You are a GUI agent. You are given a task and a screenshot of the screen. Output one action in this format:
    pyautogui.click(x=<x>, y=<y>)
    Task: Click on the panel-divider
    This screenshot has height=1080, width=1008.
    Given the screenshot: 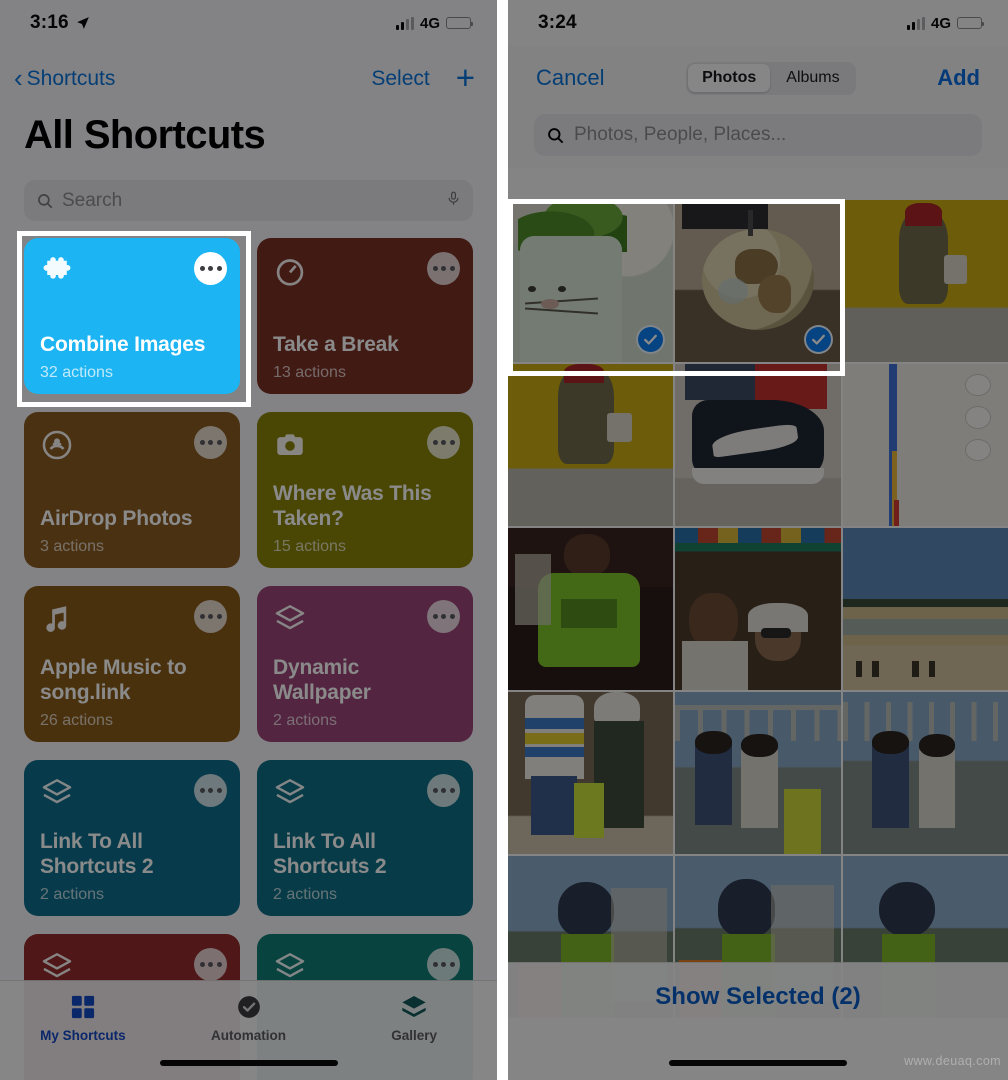 What is the action you would take?
    pyautogui.click(x=502, y=540)
    